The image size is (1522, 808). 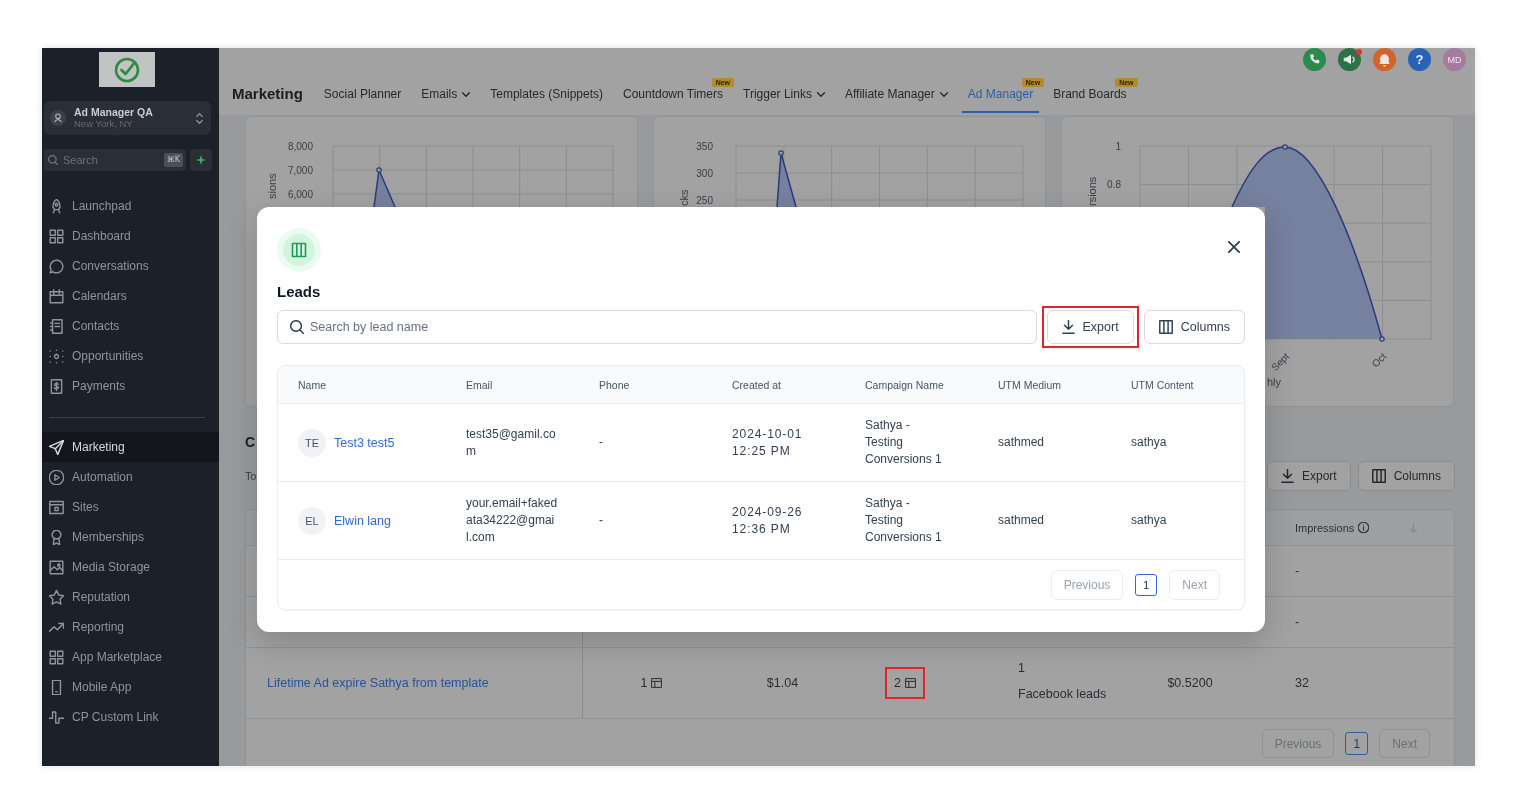 What do you see at coordinates (651, 683) in the screenshot?
I see `leads-count-button: 1` at bounding box center [651, 683].